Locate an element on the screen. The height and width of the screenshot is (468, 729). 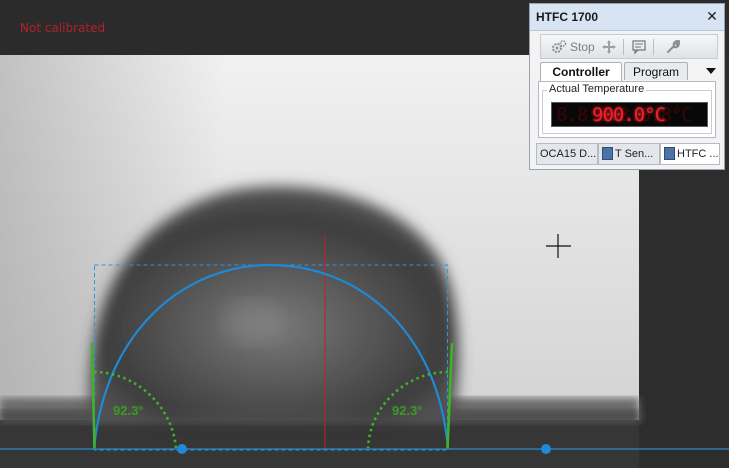
settings-button is located at coordinates (673, 47).